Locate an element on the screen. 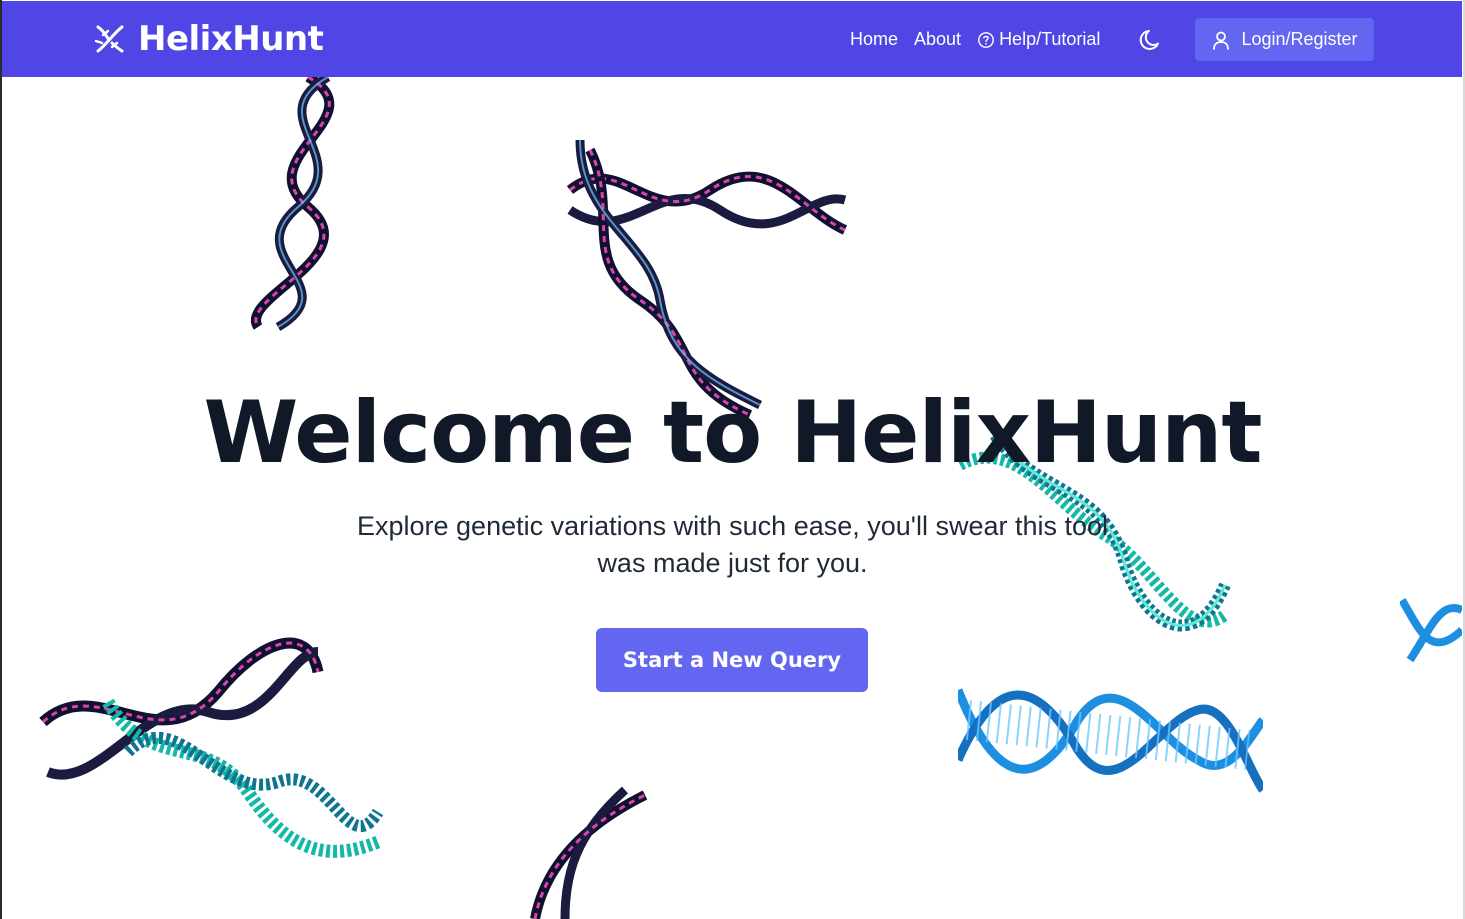 The height and width of the screenshot is (919, 1465). nav-help-link: Help/Tutorial is located at coordinates (1038, 39).